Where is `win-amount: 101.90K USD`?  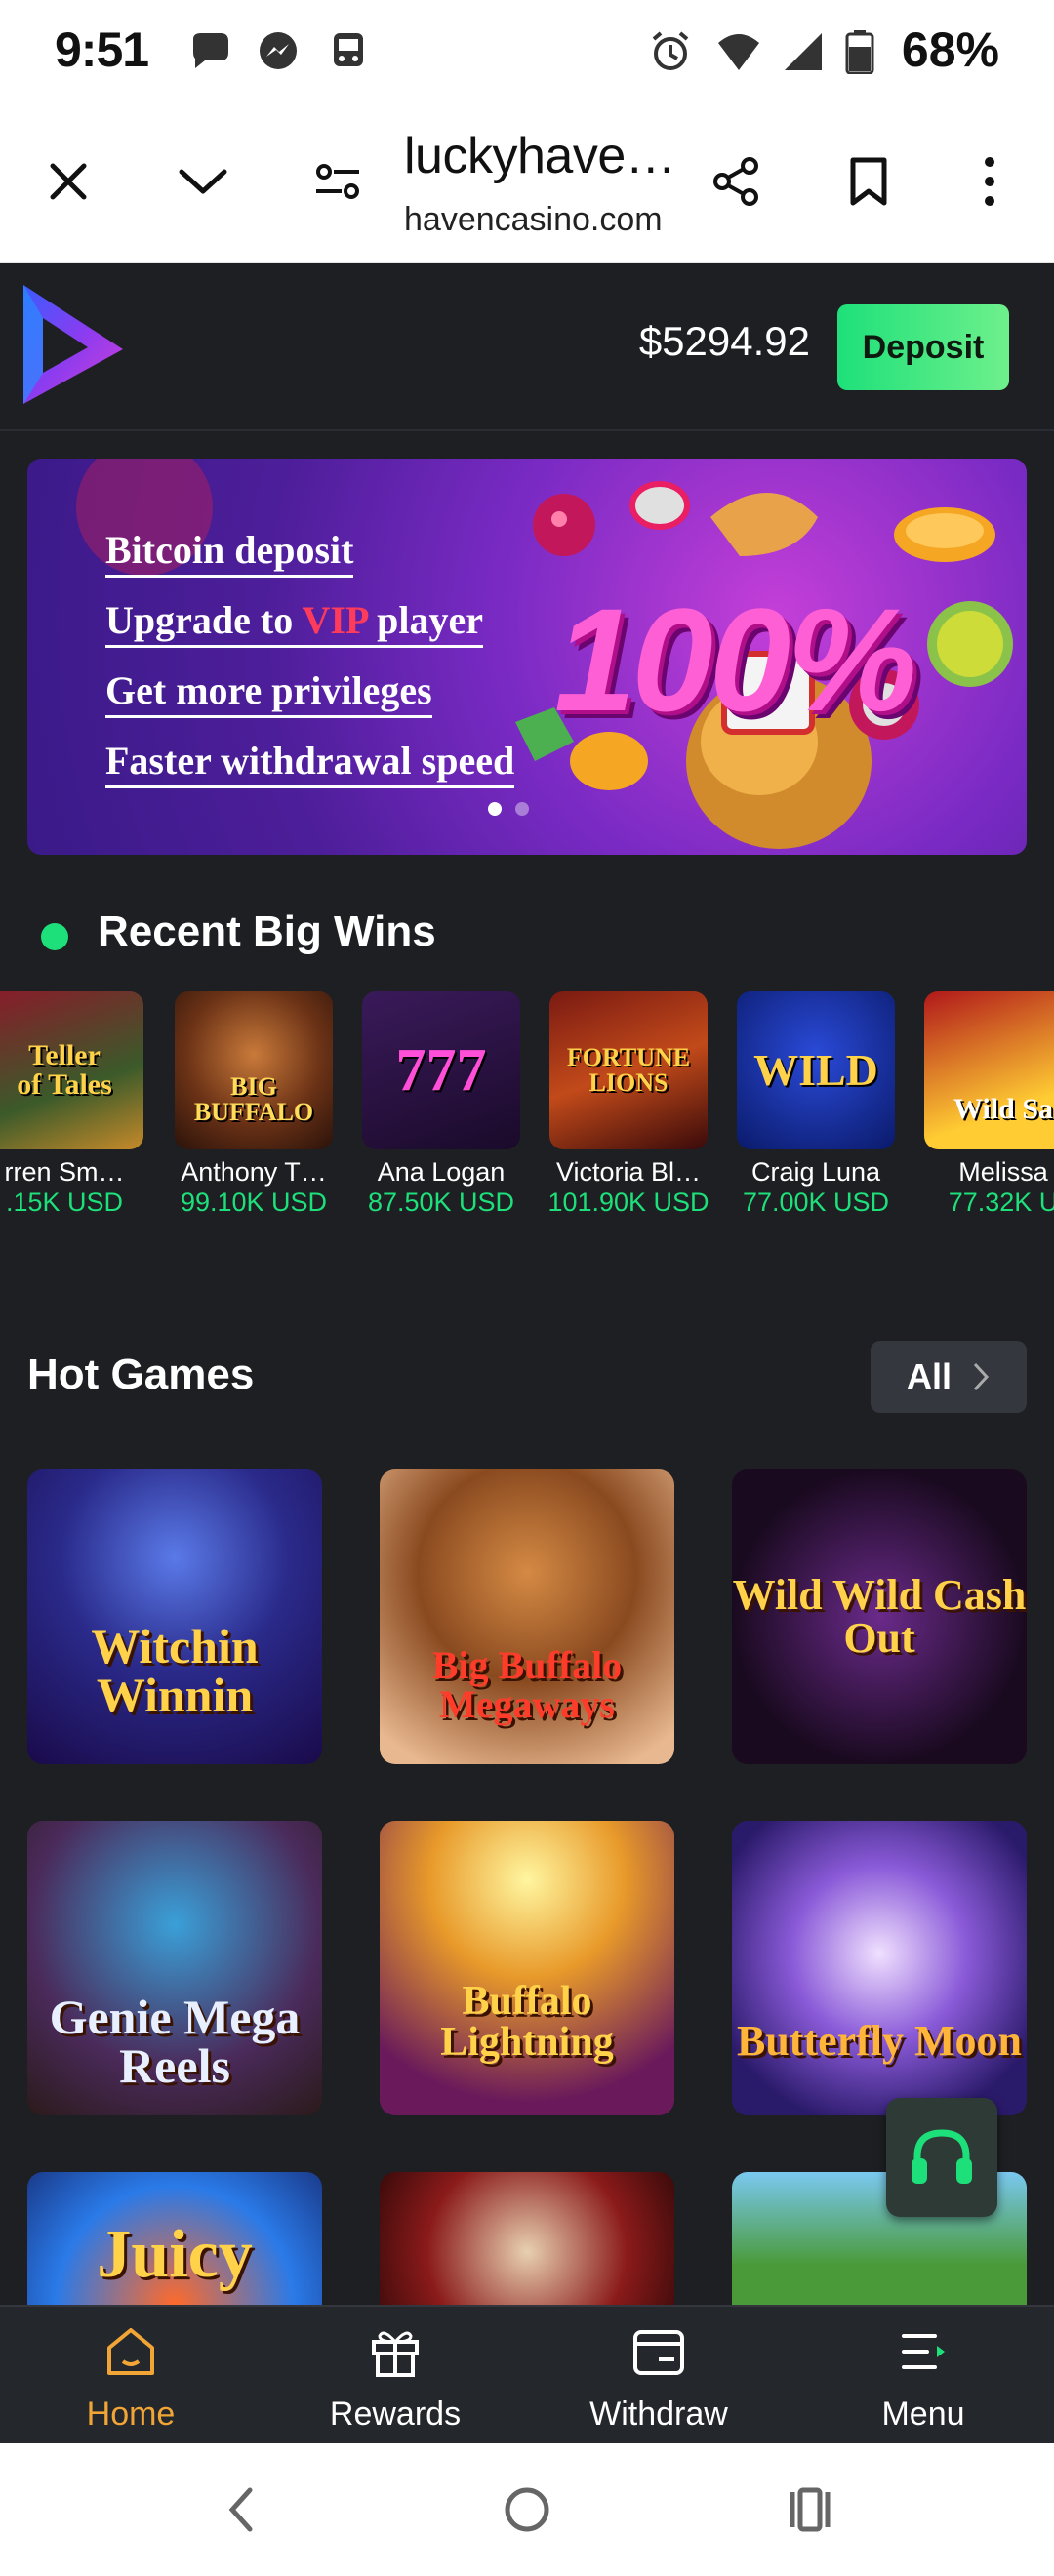 win-amount: 101.90K USD is located at coordinates (628, 1202).